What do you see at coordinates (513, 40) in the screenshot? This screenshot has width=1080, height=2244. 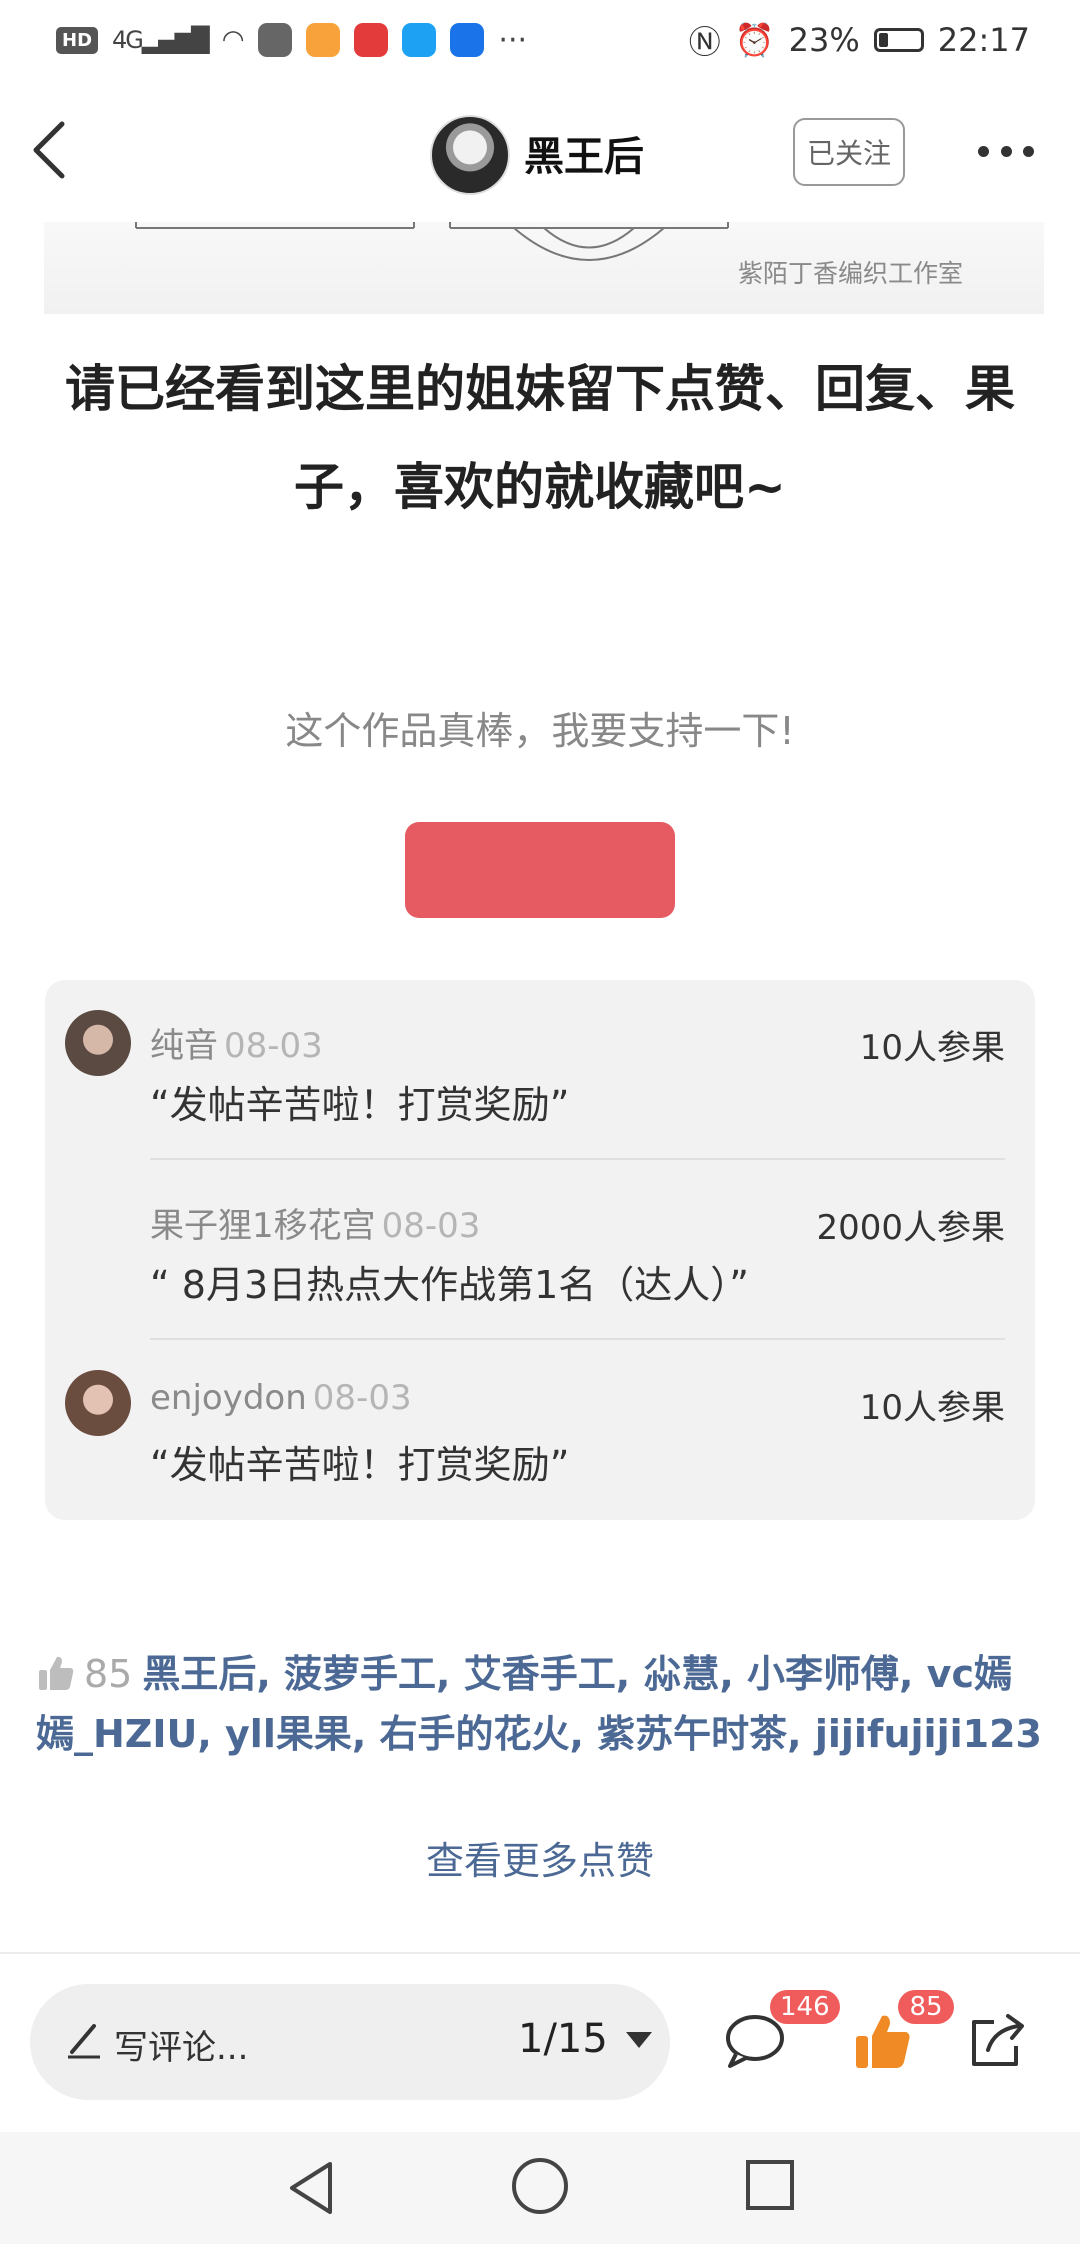 I see `more-notifications: ···` at bounding box center [513, 40].